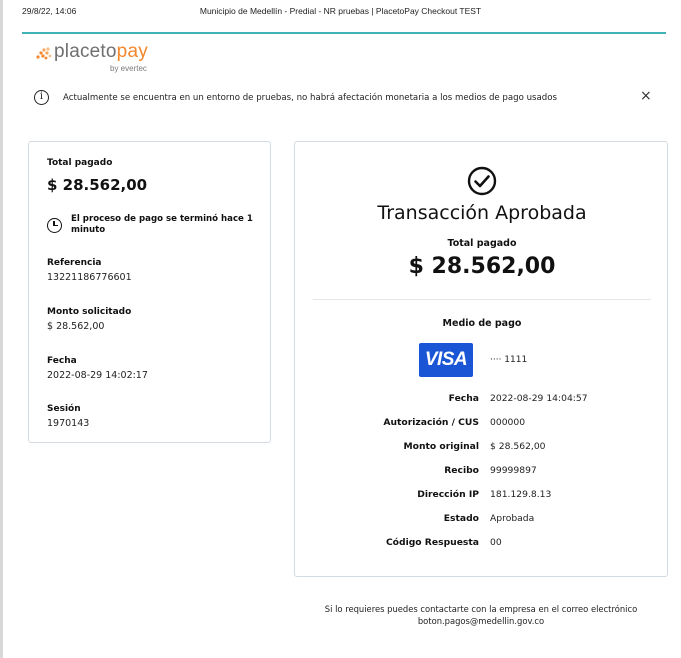  I want to click on detail-label: Monto original, so click(441, 446).